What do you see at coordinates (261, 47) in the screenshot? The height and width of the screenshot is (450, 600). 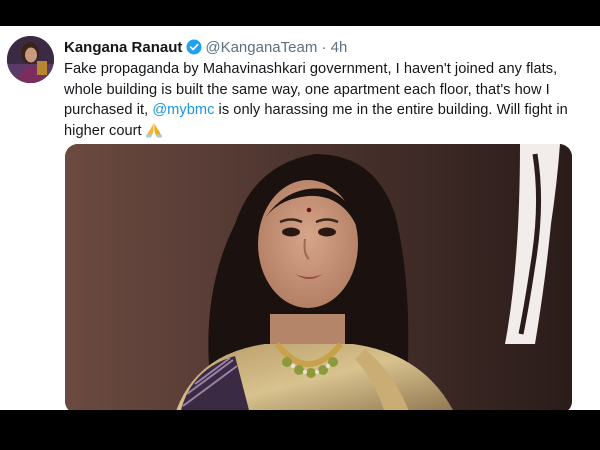 I see `user-handle: @KanganaTeam` at bounding box center [261, 47].